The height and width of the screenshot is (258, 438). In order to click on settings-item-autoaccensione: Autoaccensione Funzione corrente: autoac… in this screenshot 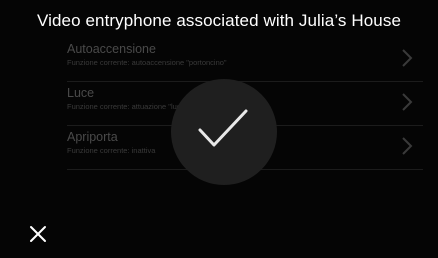, I will do `click(245, 60)`.